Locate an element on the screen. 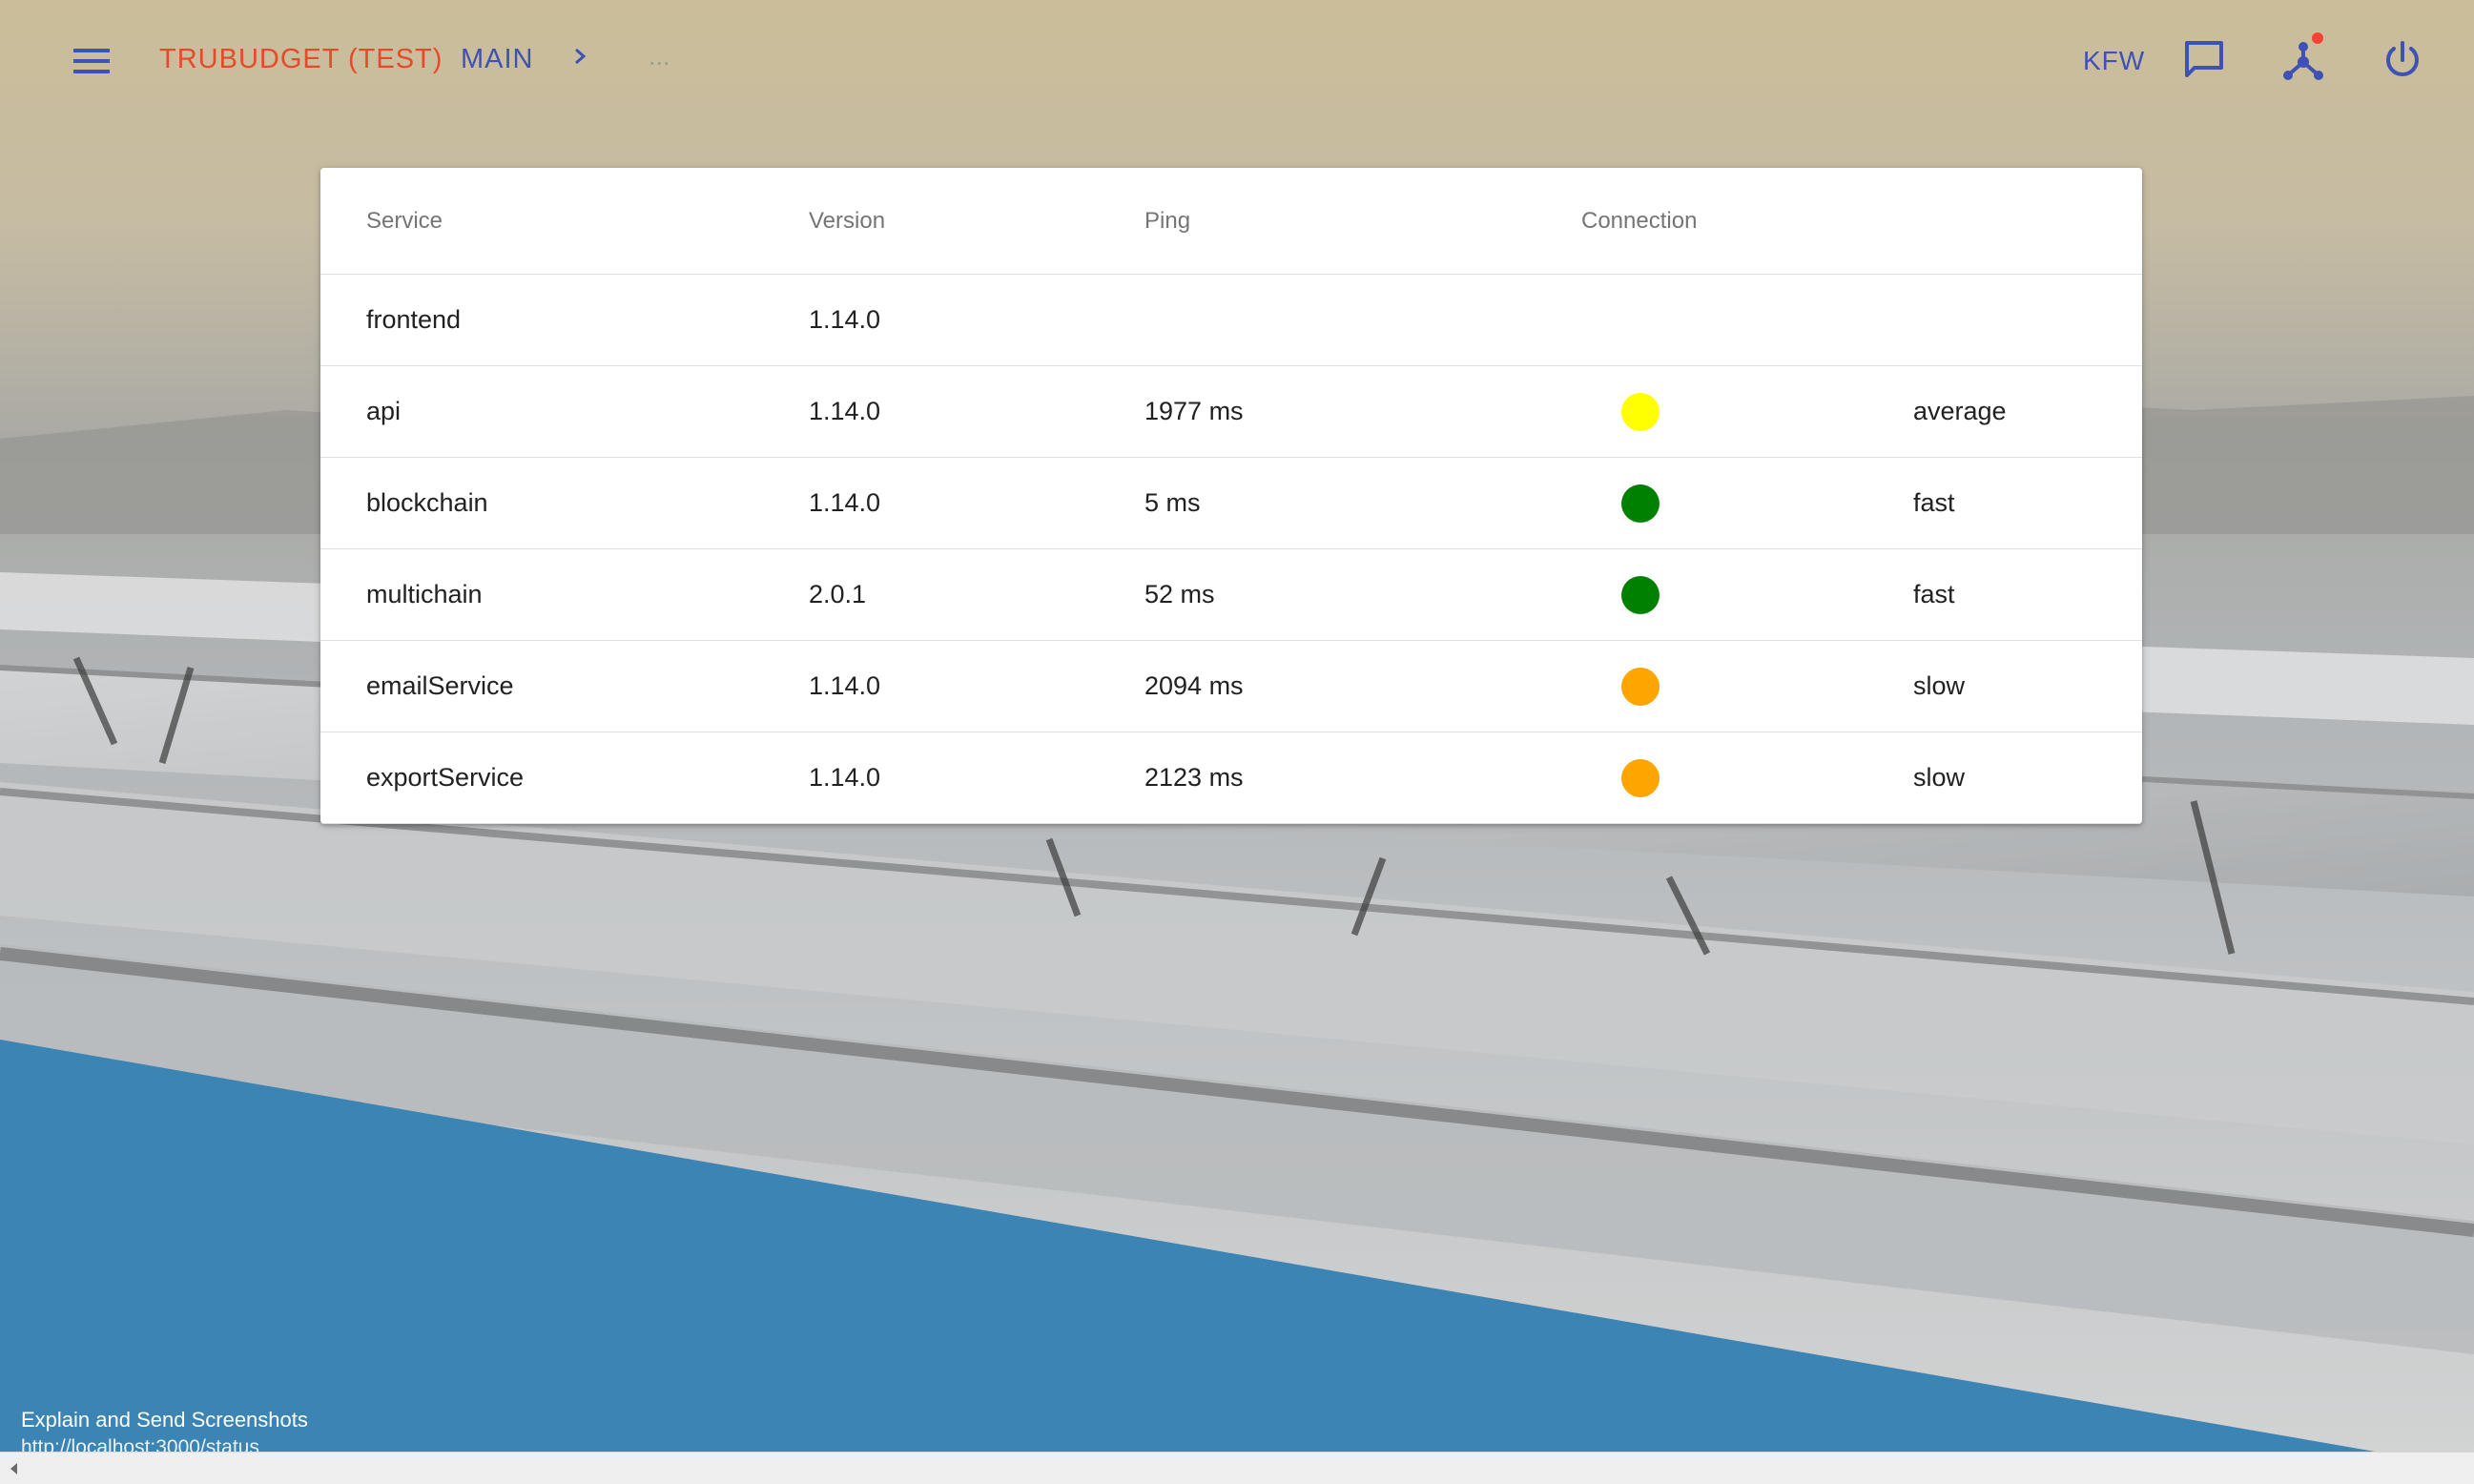 Image resolution: width=2474 pixels, height=1484 pixels. service-ping: 5 ms is located at coordinates (1172, 502).